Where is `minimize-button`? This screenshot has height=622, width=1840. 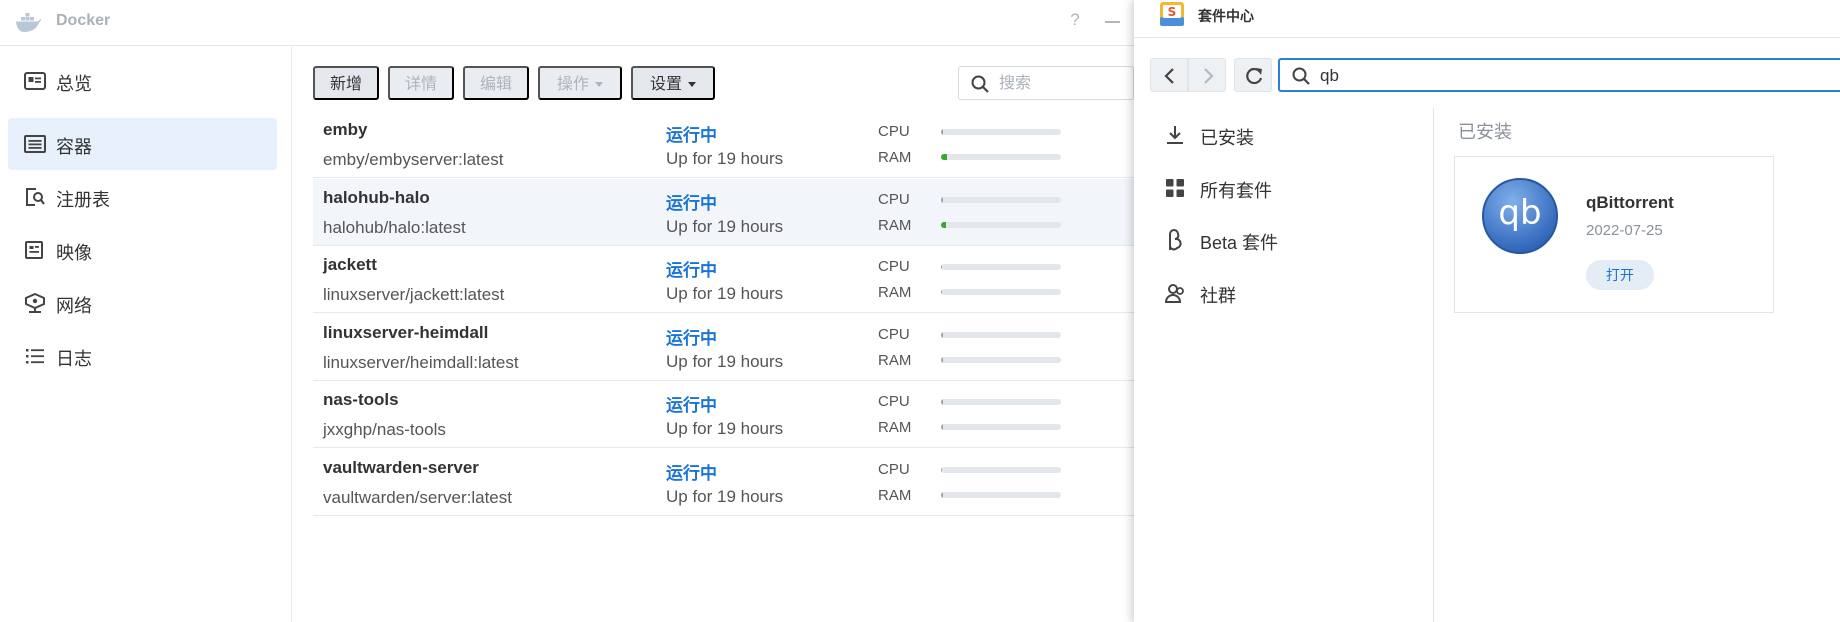 minimize-button is located at coordinates (1113, 21).